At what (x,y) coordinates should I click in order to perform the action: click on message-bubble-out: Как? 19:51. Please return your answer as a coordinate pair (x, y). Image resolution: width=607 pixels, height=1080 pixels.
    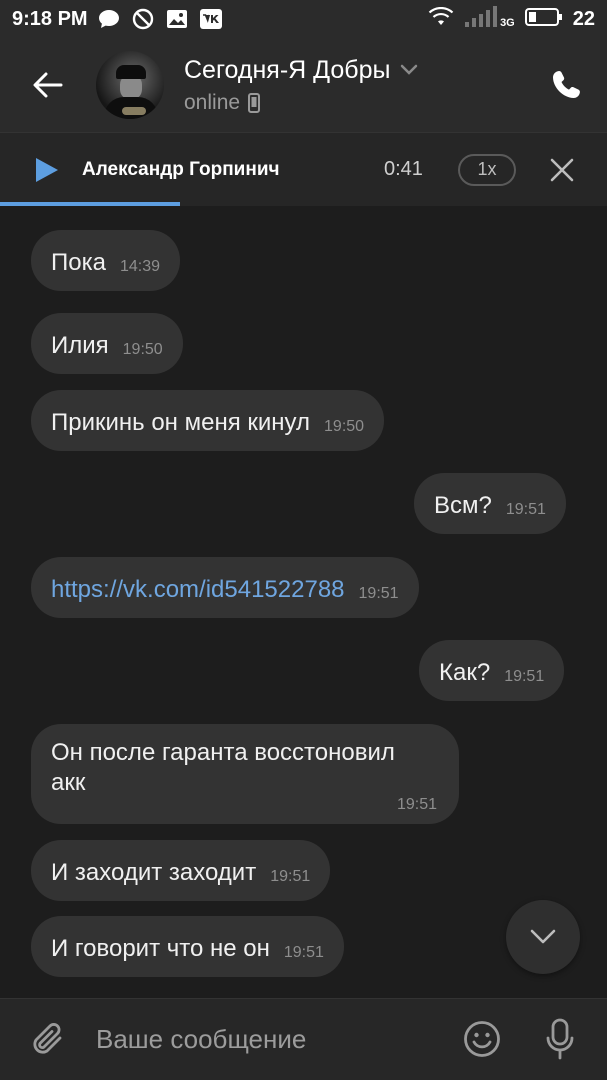
    Looking at the image, I should click on (492, 670).